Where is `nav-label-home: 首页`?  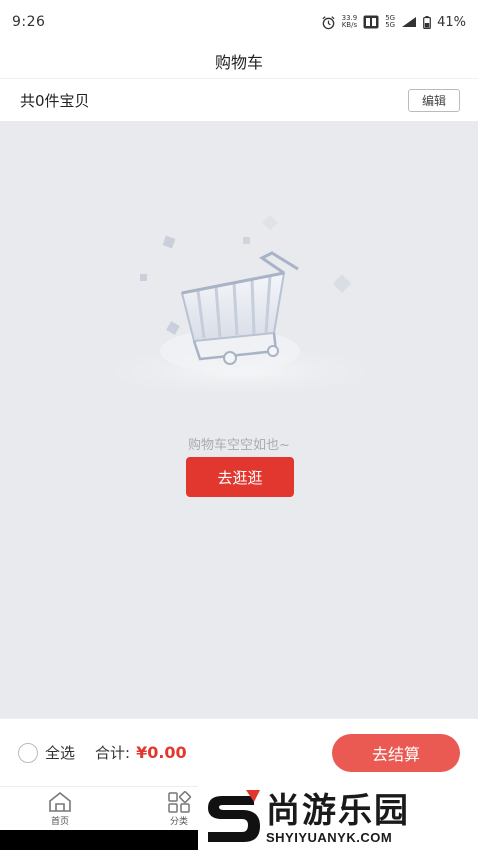
nav-label-home: 首页 is located at coordinates (59, 822).